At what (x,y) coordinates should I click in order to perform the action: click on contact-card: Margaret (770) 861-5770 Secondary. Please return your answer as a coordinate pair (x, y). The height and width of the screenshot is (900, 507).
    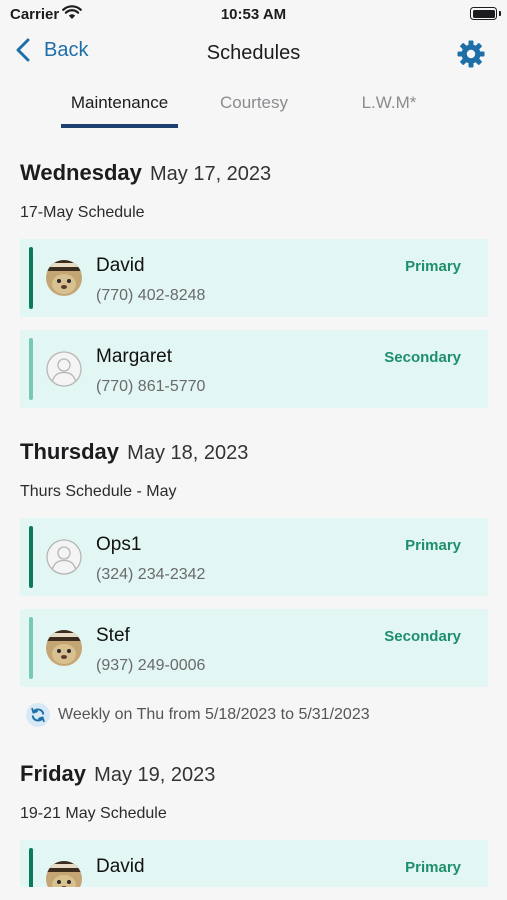
    Looking at the image, I should click on (254, 369).